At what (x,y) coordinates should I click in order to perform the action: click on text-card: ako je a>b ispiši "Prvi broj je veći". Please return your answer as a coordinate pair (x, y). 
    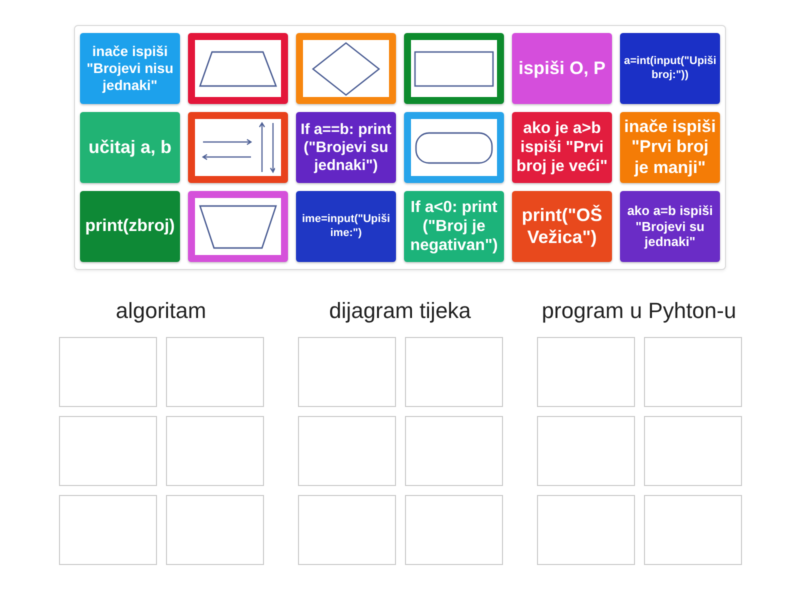
    Looking at the image, I should click on (562, 147).